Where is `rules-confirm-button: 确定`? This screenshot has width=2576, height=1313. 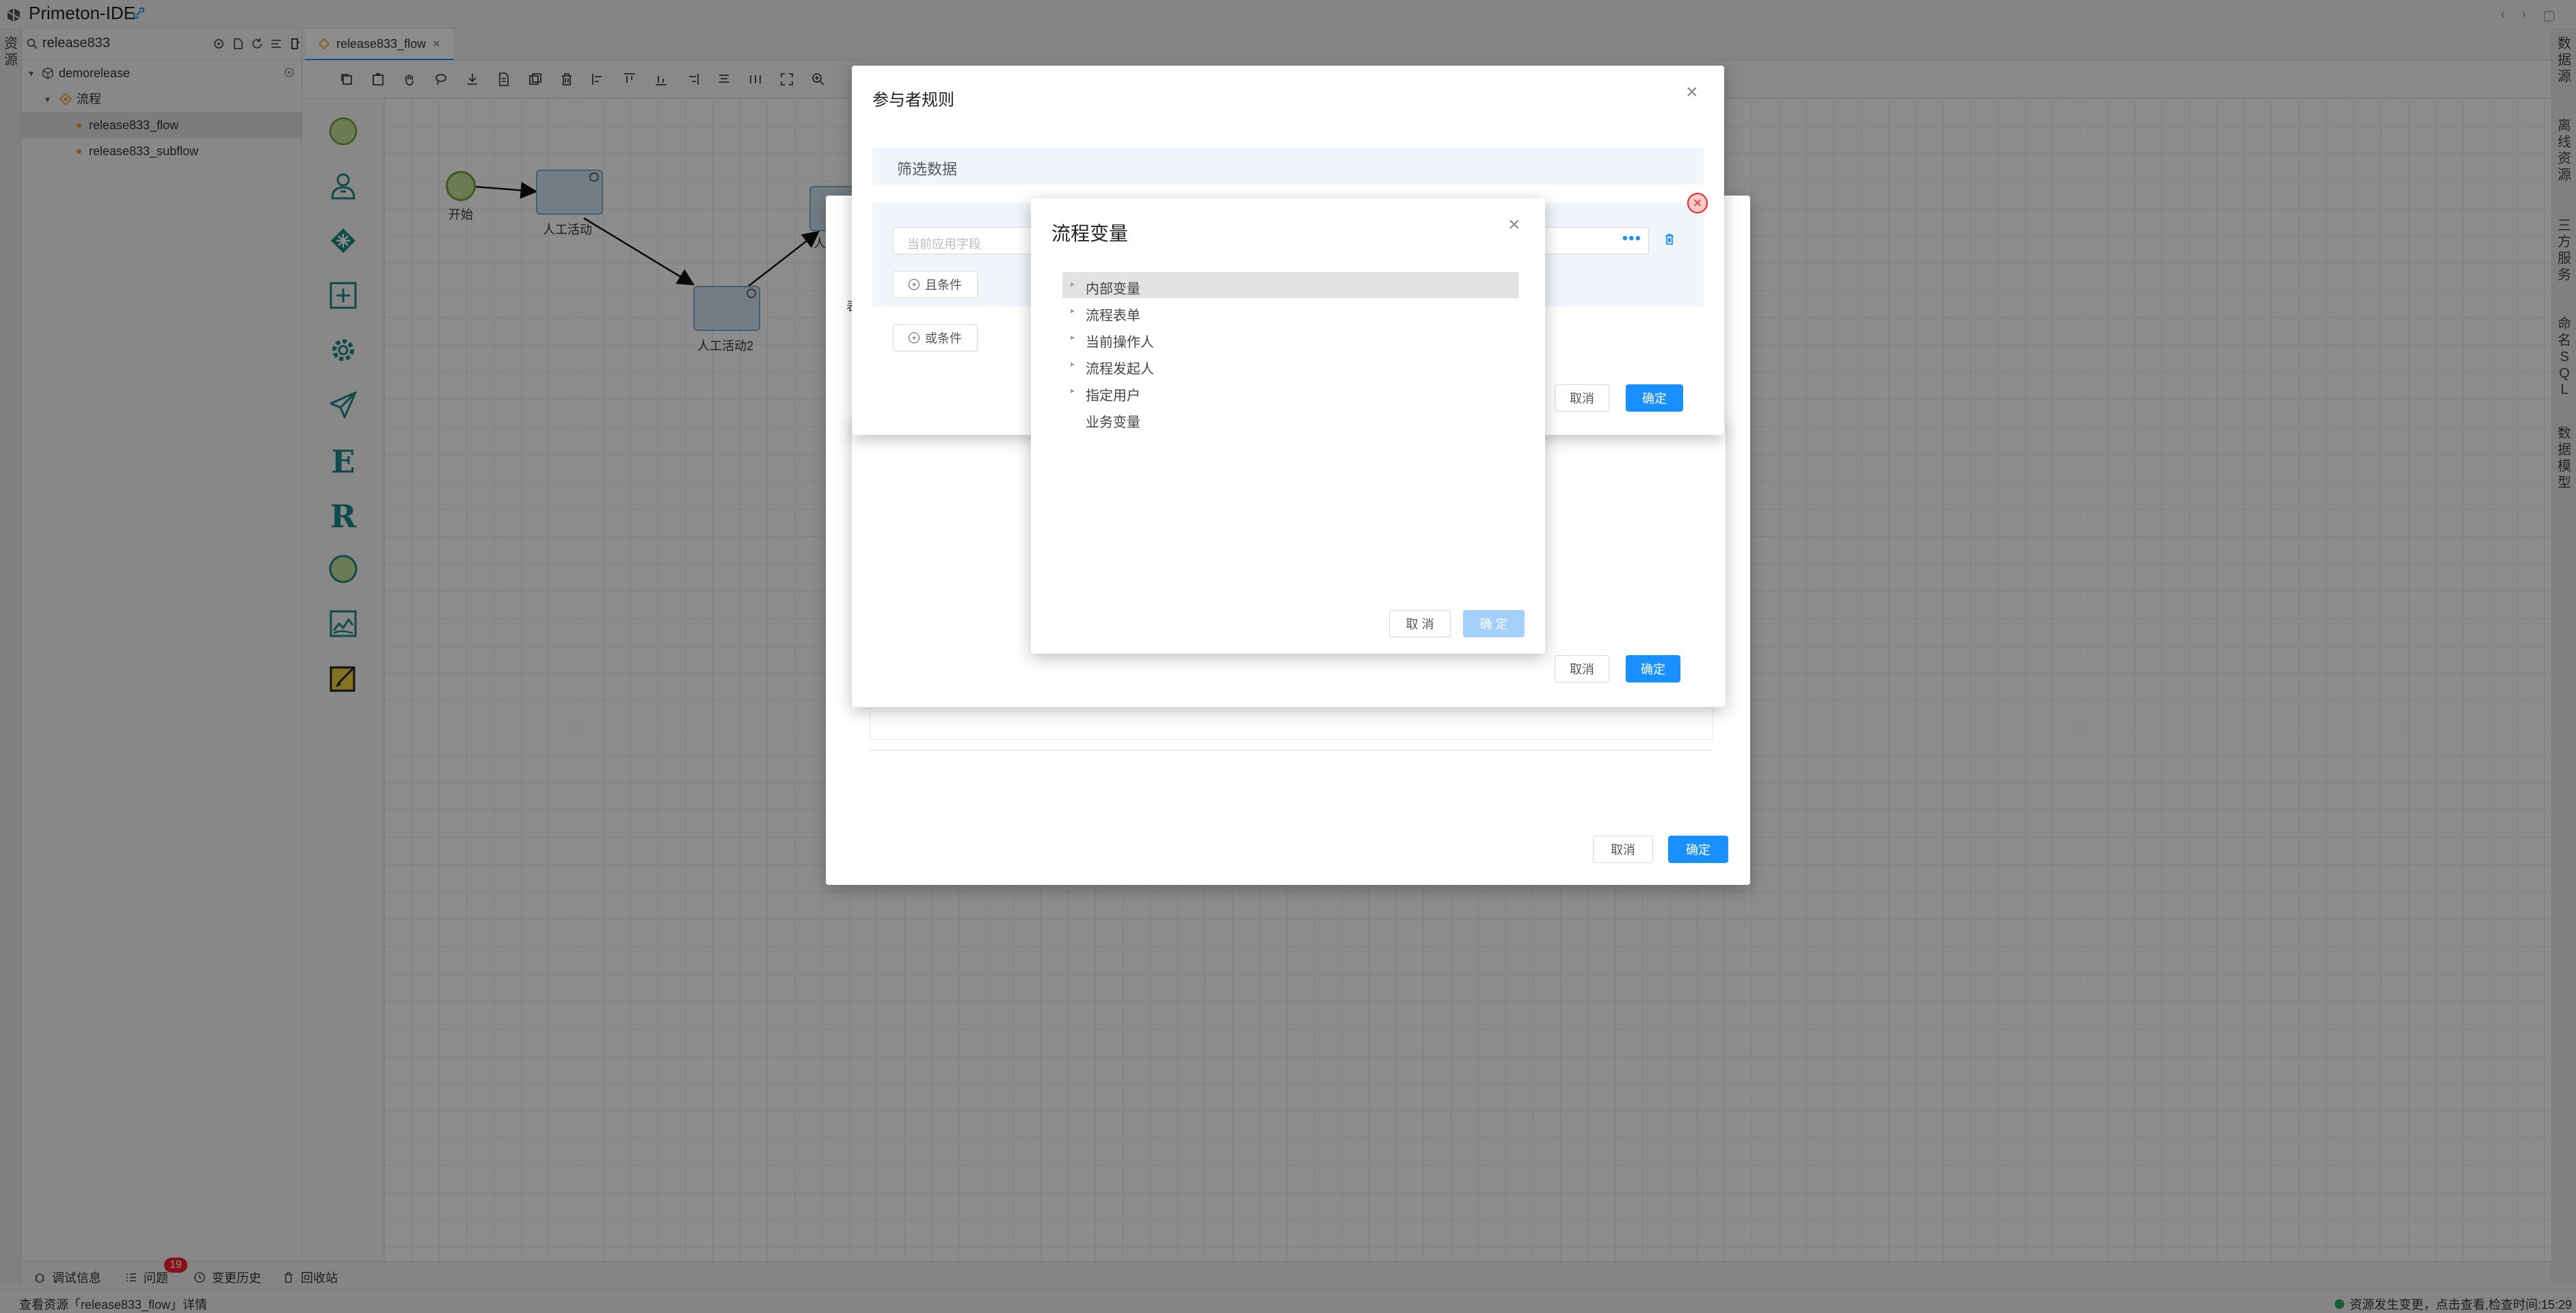 rules-confirm-button: 确定 is located at coordinates (1654, 398).